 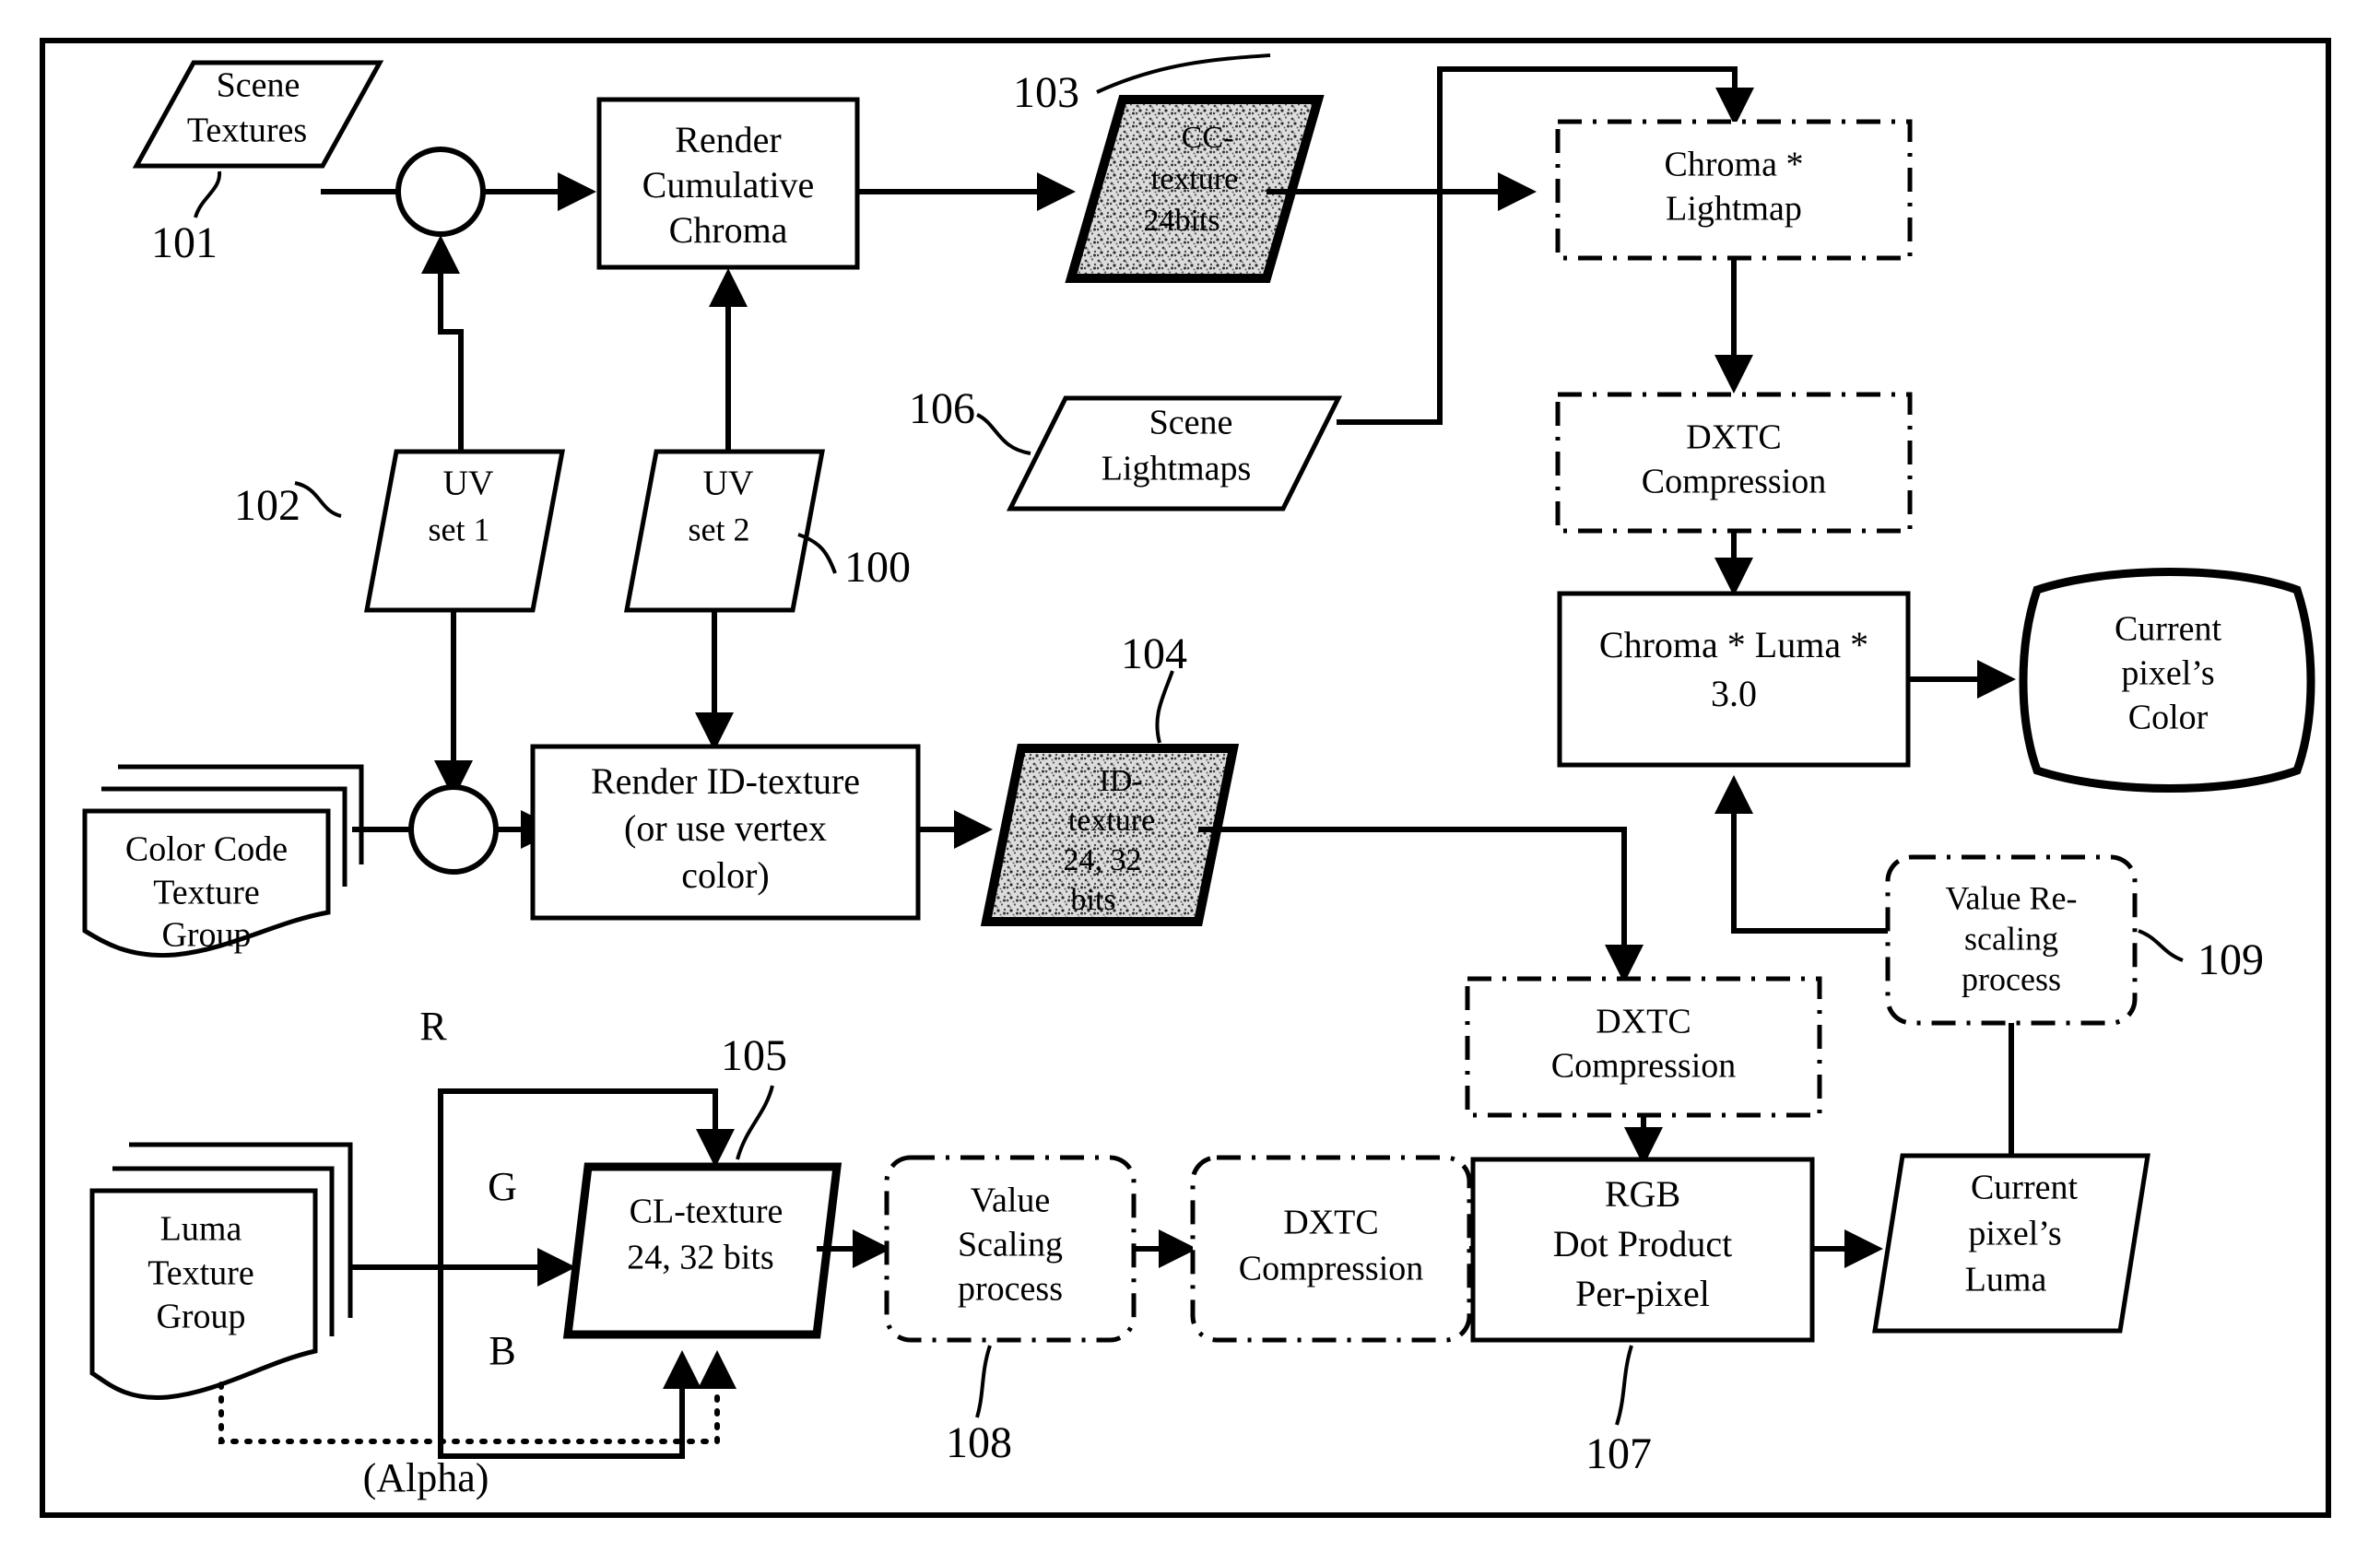 I want to click on ref-108: 108, so click(x=979, y=1442).